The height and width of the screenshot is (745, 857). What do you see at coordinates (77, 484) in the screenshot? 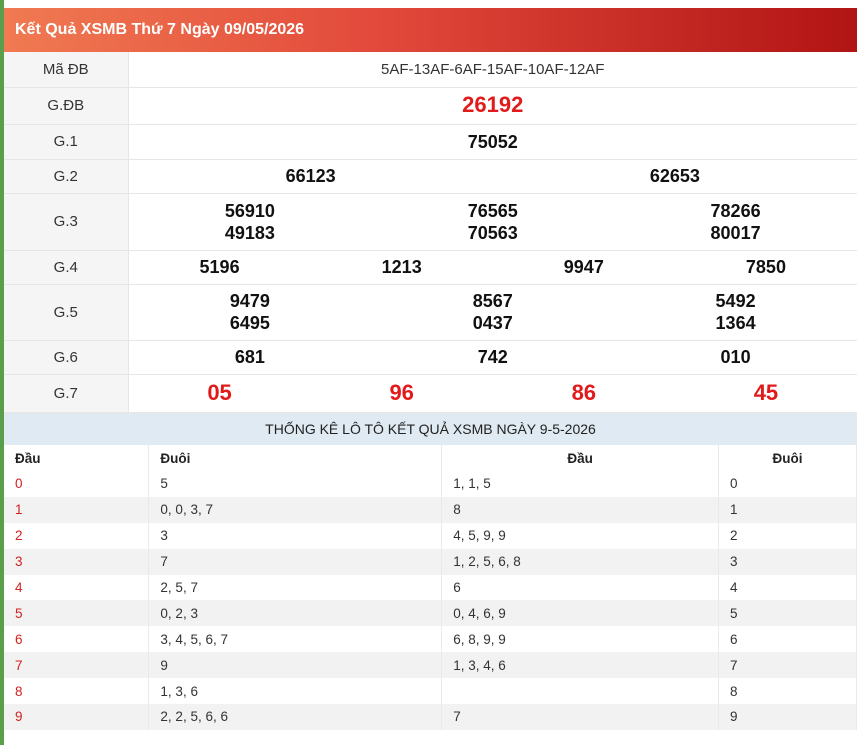
I see `dau-cell: 0` at bounding box center [77, 484].